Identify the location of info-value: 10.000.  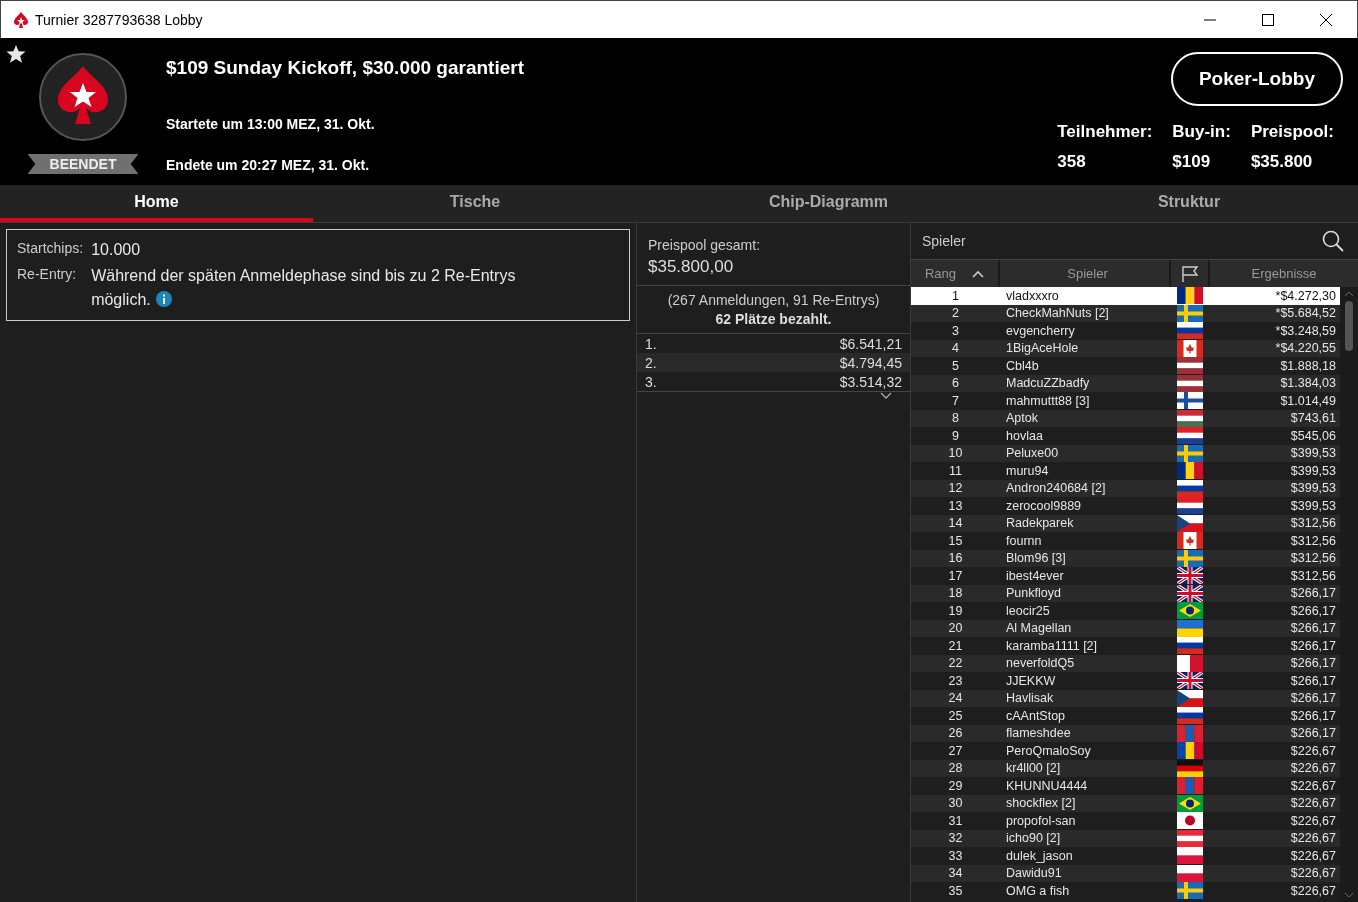
(116, 250).